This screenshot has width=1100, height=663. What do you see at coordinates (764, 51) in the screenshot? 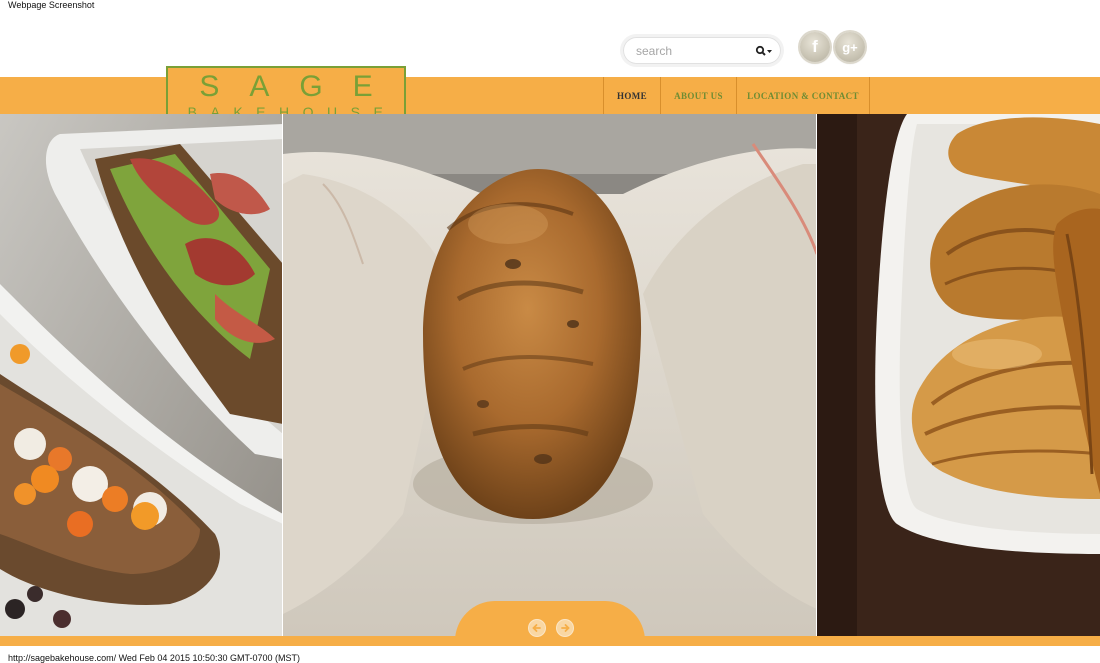
I see `search-icon` at bounding box center [764, 51].